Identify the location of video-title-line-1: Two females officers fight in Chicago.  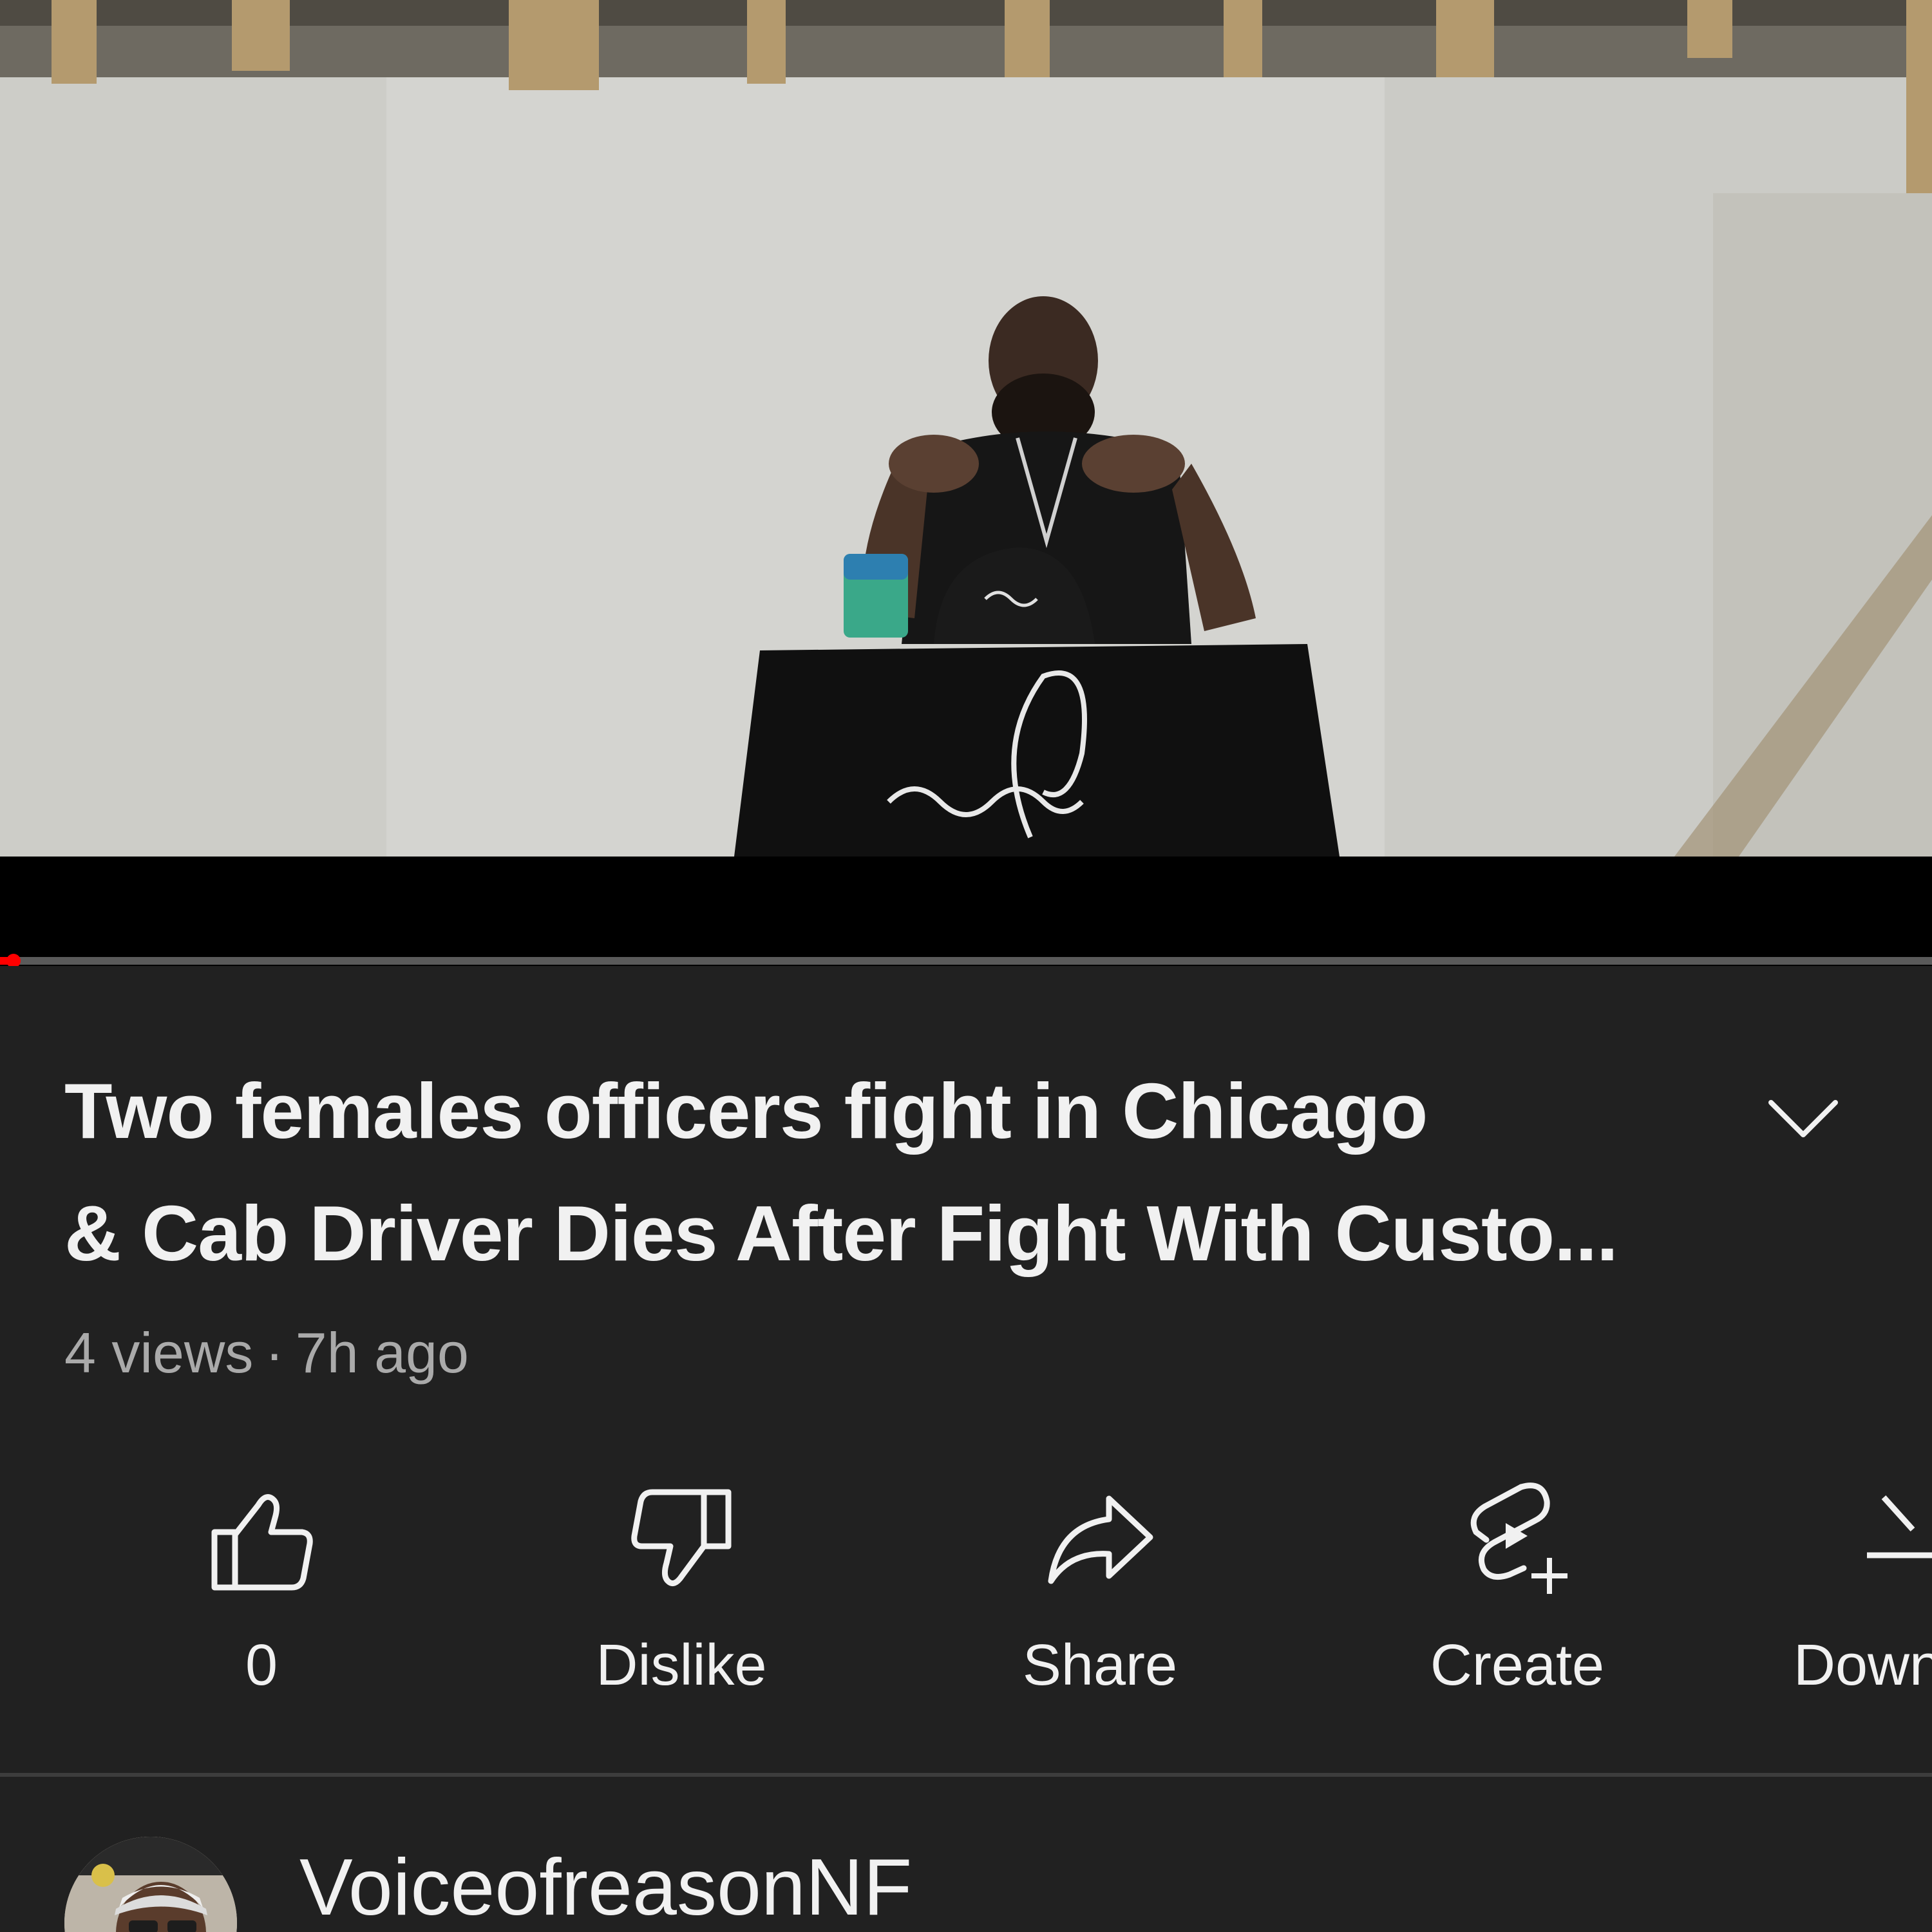
(746, 1111).